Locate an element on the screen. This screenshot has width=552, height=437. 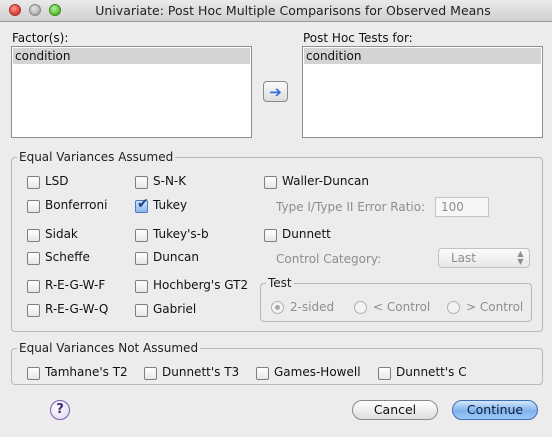
games-howell-label: Games-Howell is located at coordinates (317, 372).